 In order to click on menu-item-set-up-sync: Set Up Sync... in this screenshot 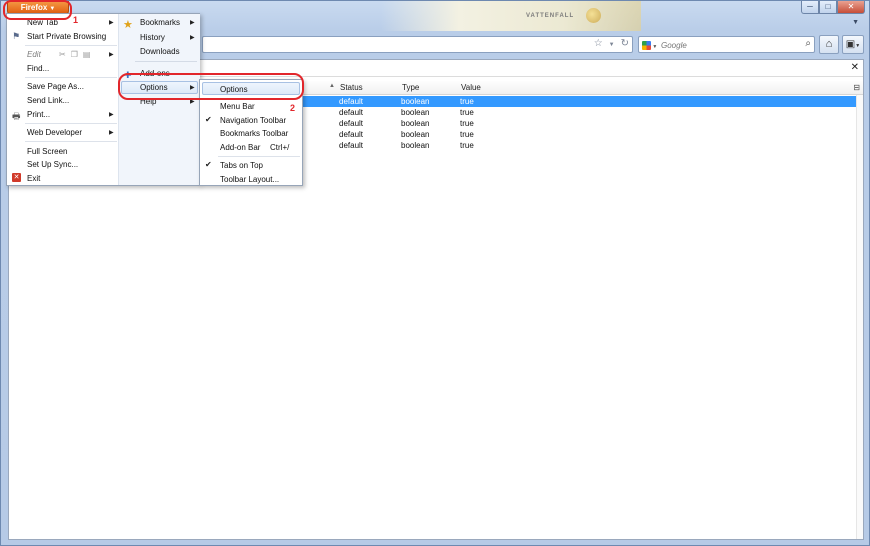, I will do `click(52, 164)`.